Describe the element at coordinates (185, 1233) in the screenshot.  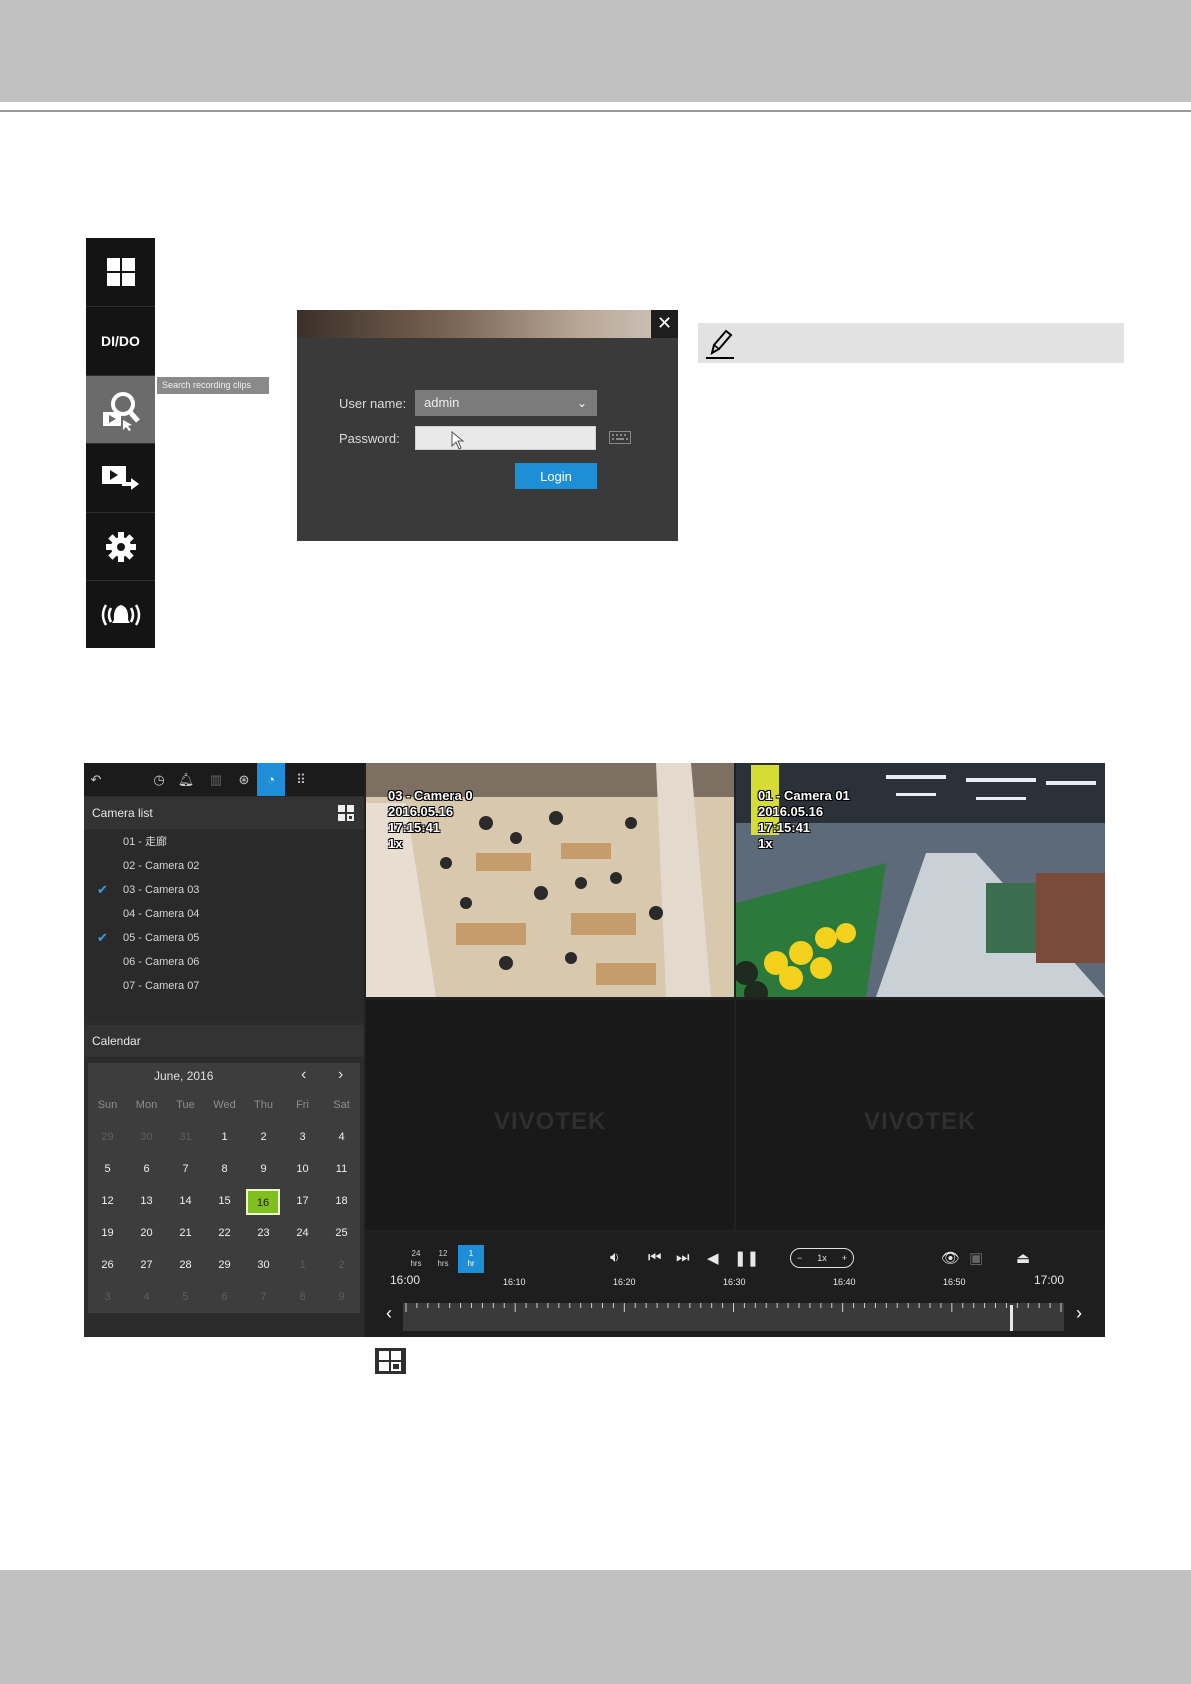
I see `calendar-day: 21` at that location.